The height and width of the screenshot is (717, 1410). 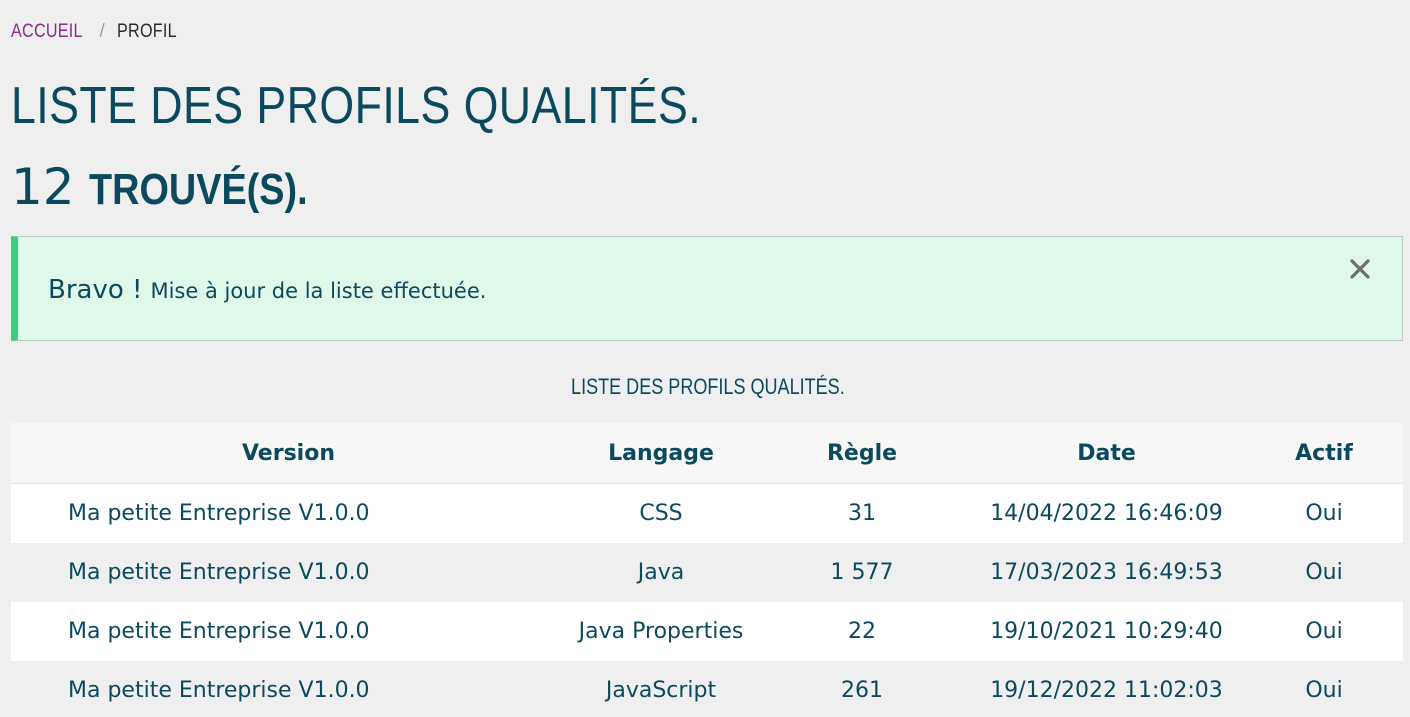 I want to click on close-icon-glyph, so click(x=1360, y=269).